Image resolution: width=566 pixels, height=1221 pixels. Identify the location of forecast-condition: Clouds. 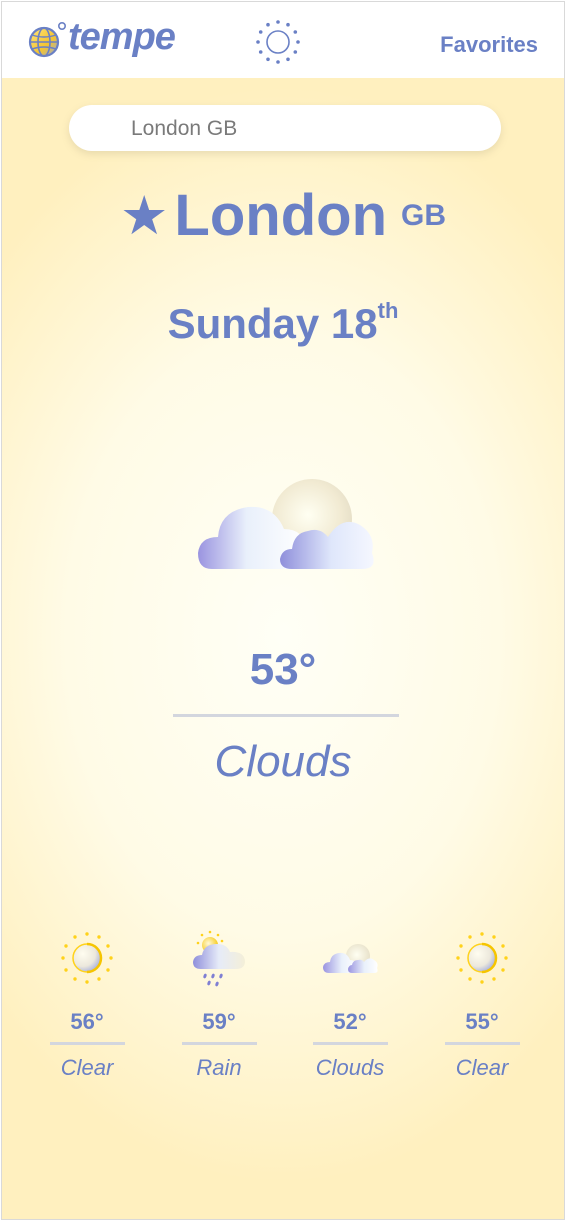
(350, 1067).